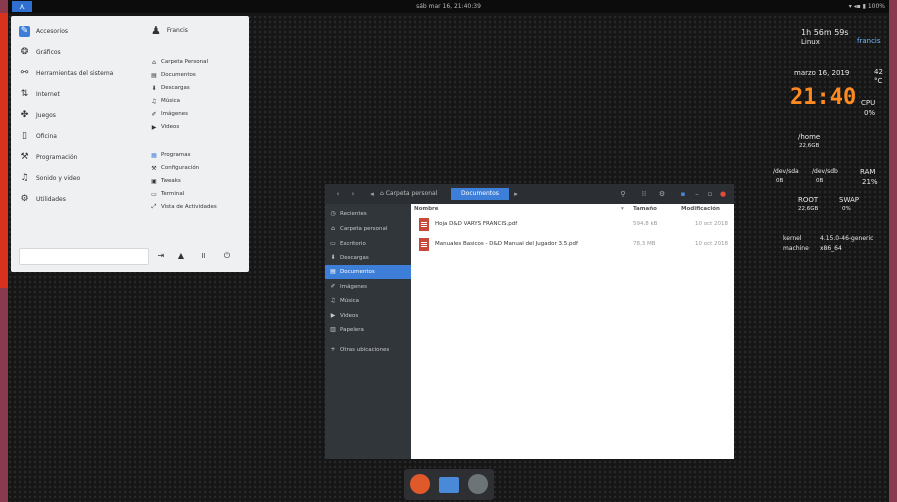 The height and width of the screenshot is (502, 897). Describe the element at coordinates (723, 194) in the screenshot. I see `close-icon: ●` at that location.